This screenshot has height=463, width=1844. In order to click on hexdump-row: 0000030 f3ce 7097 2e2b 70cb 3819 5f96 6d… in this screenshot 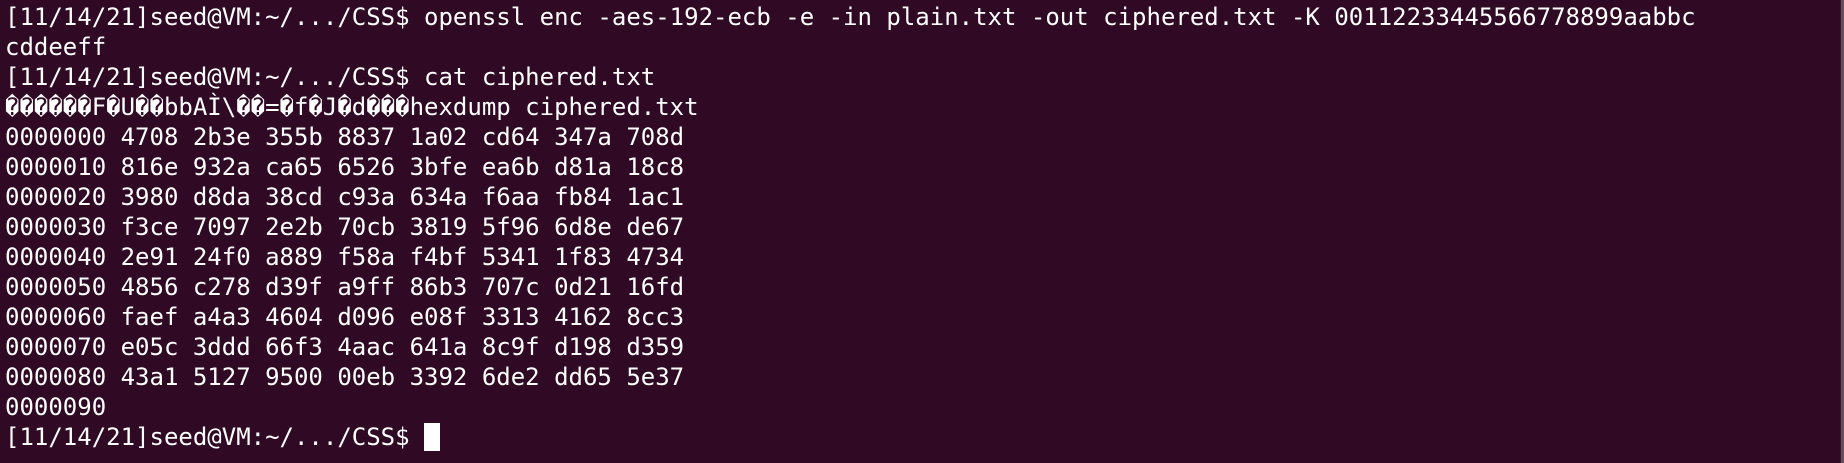, I will do `click(345, 227)`.